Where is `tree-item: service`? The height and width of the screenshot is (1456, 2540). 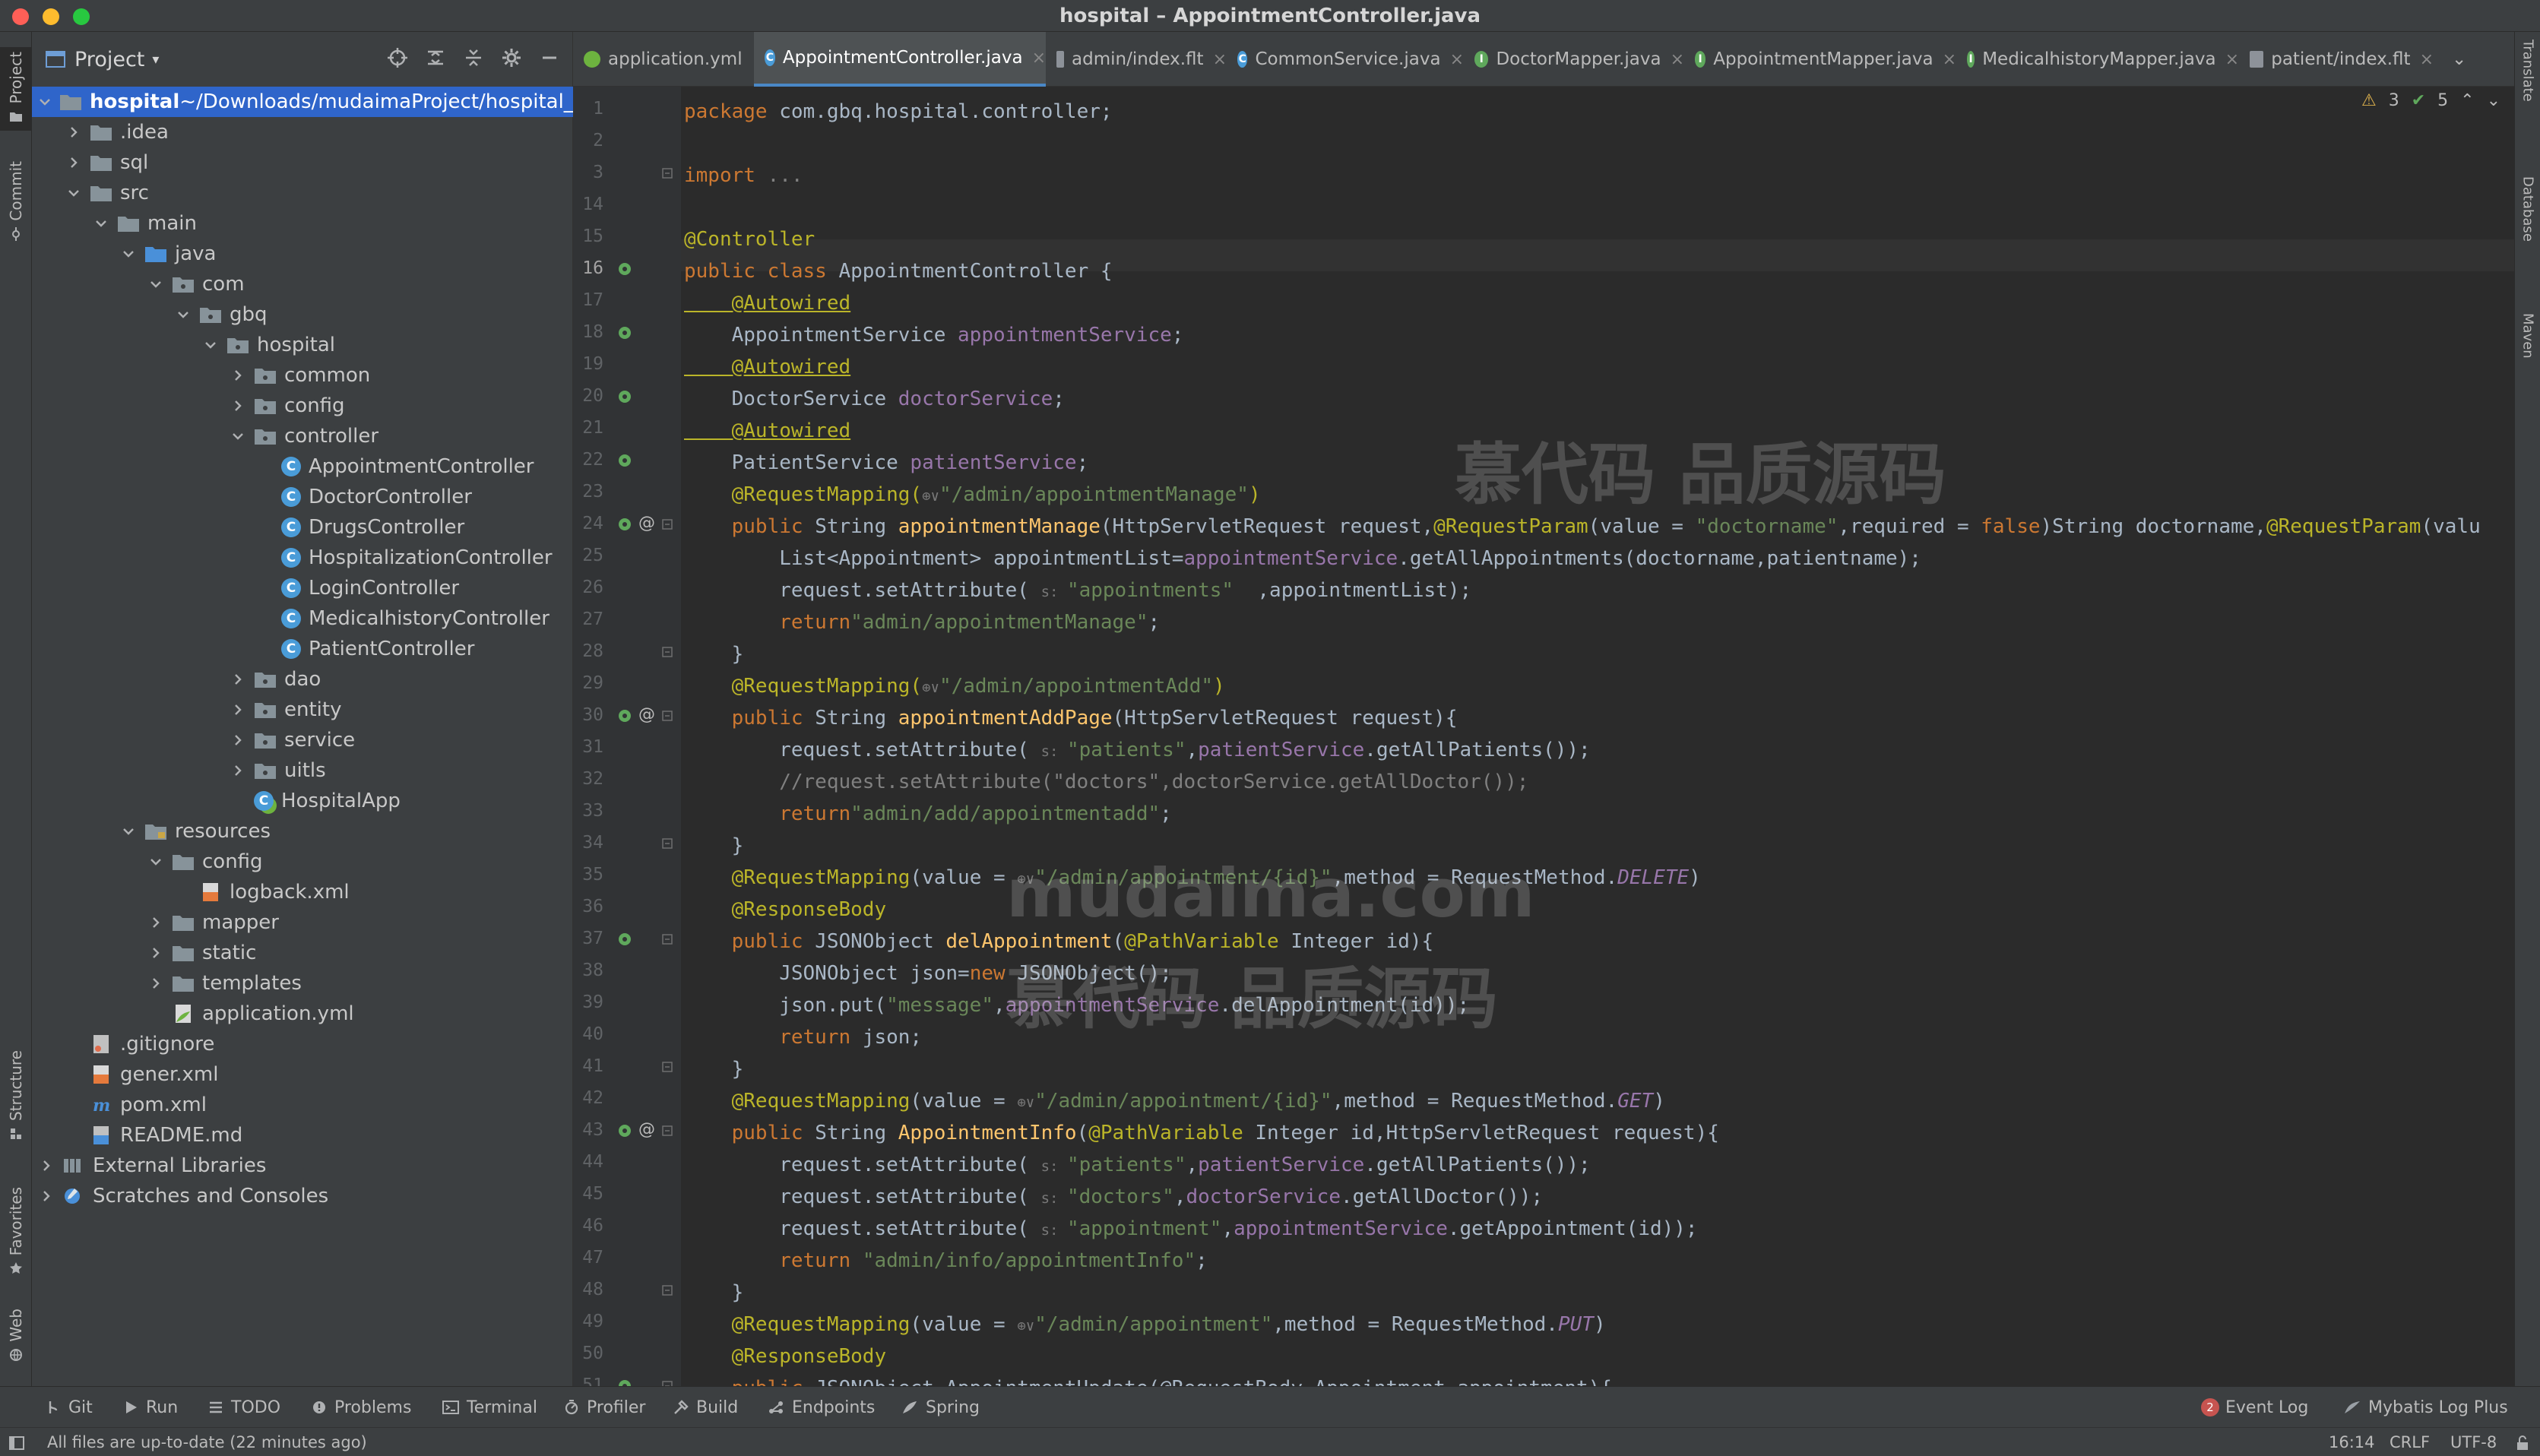
tree-item: service is located at coordinates (302, 740).